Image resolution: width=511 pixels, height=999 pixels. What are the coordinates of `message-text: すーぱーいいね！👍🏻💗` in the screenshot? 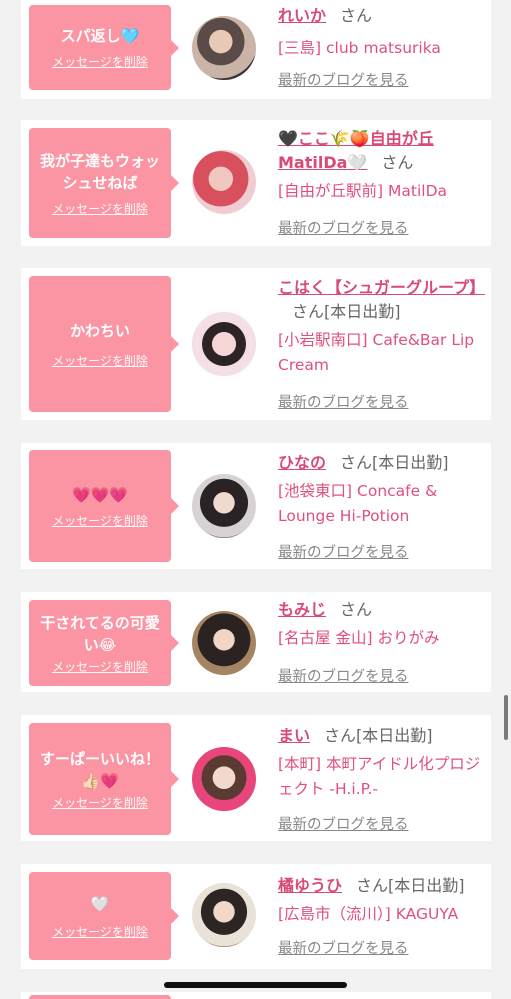 It's located at (99, 769).